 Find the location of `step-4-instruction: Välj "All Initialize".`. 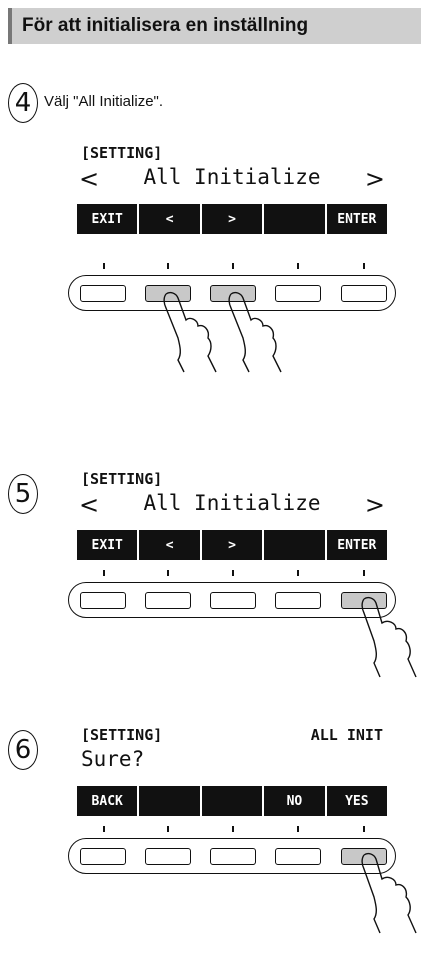

step-4-instruction: Välj "All Initialize". is located at coordinates (104, 101).